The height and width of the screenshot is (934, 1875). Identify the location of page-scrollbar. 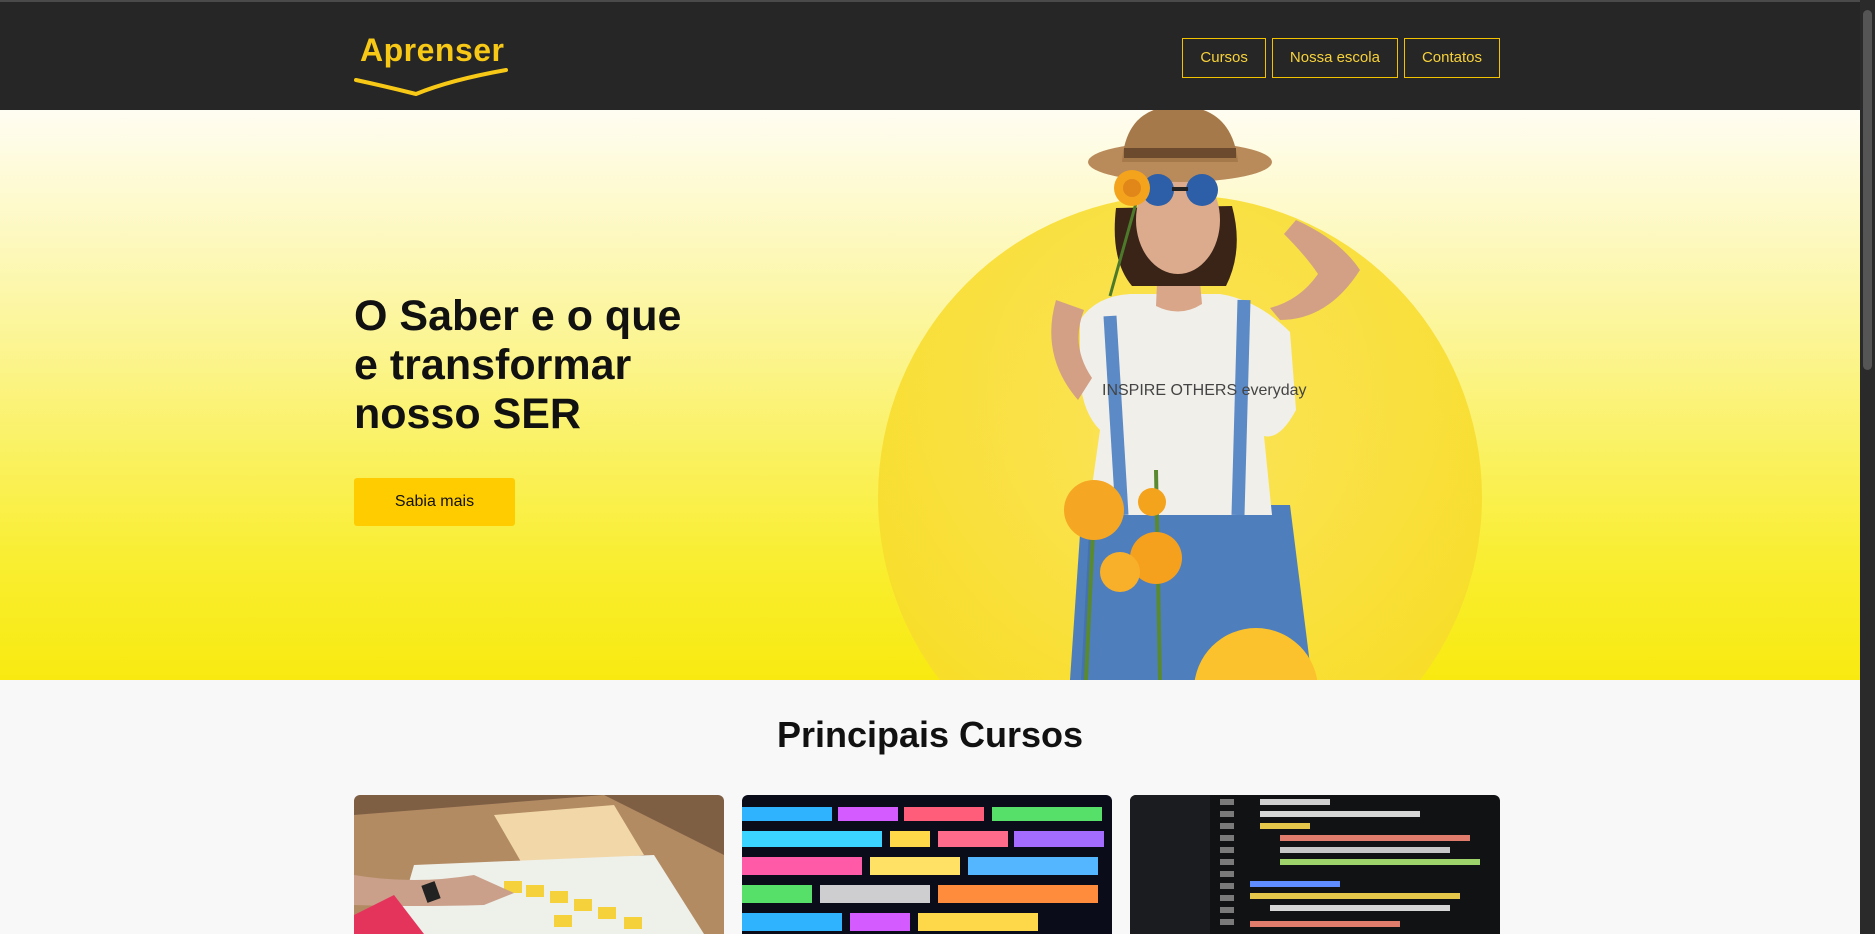
(1867, 467).